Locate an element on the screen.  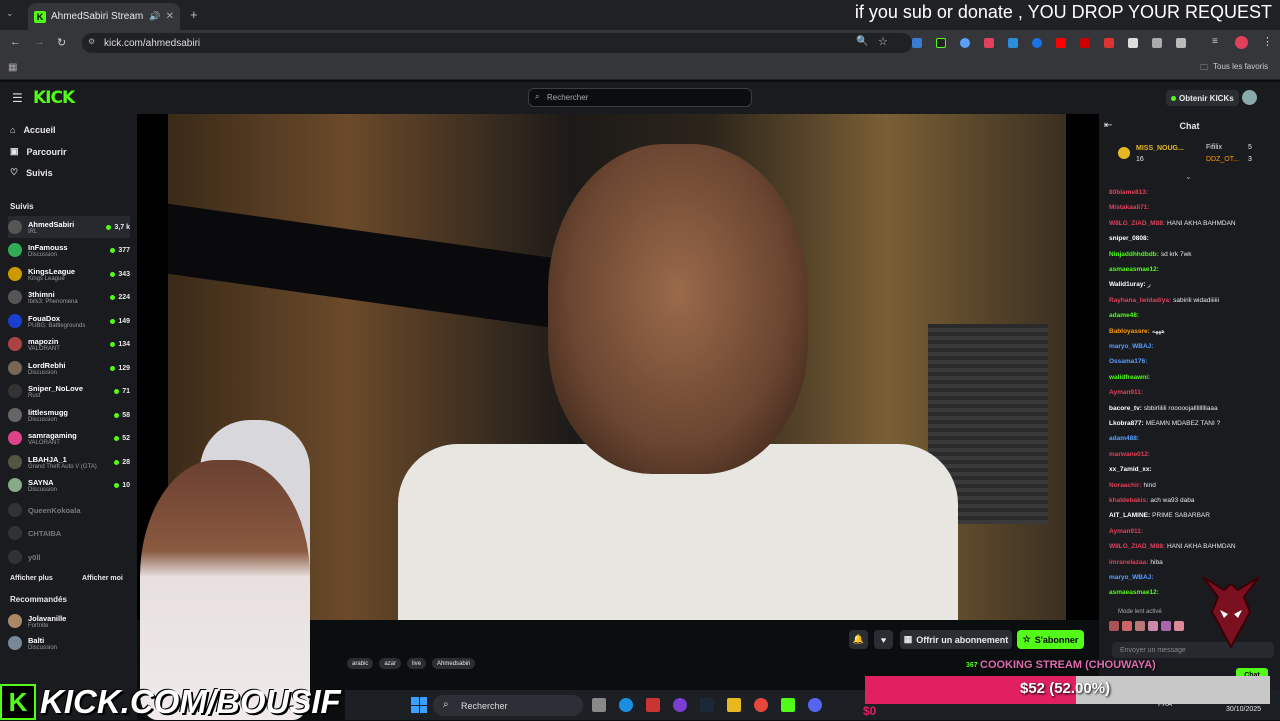
all-bookmarks-folder: 🗀 Tous les favoris is located at coordinates (1234, 69).